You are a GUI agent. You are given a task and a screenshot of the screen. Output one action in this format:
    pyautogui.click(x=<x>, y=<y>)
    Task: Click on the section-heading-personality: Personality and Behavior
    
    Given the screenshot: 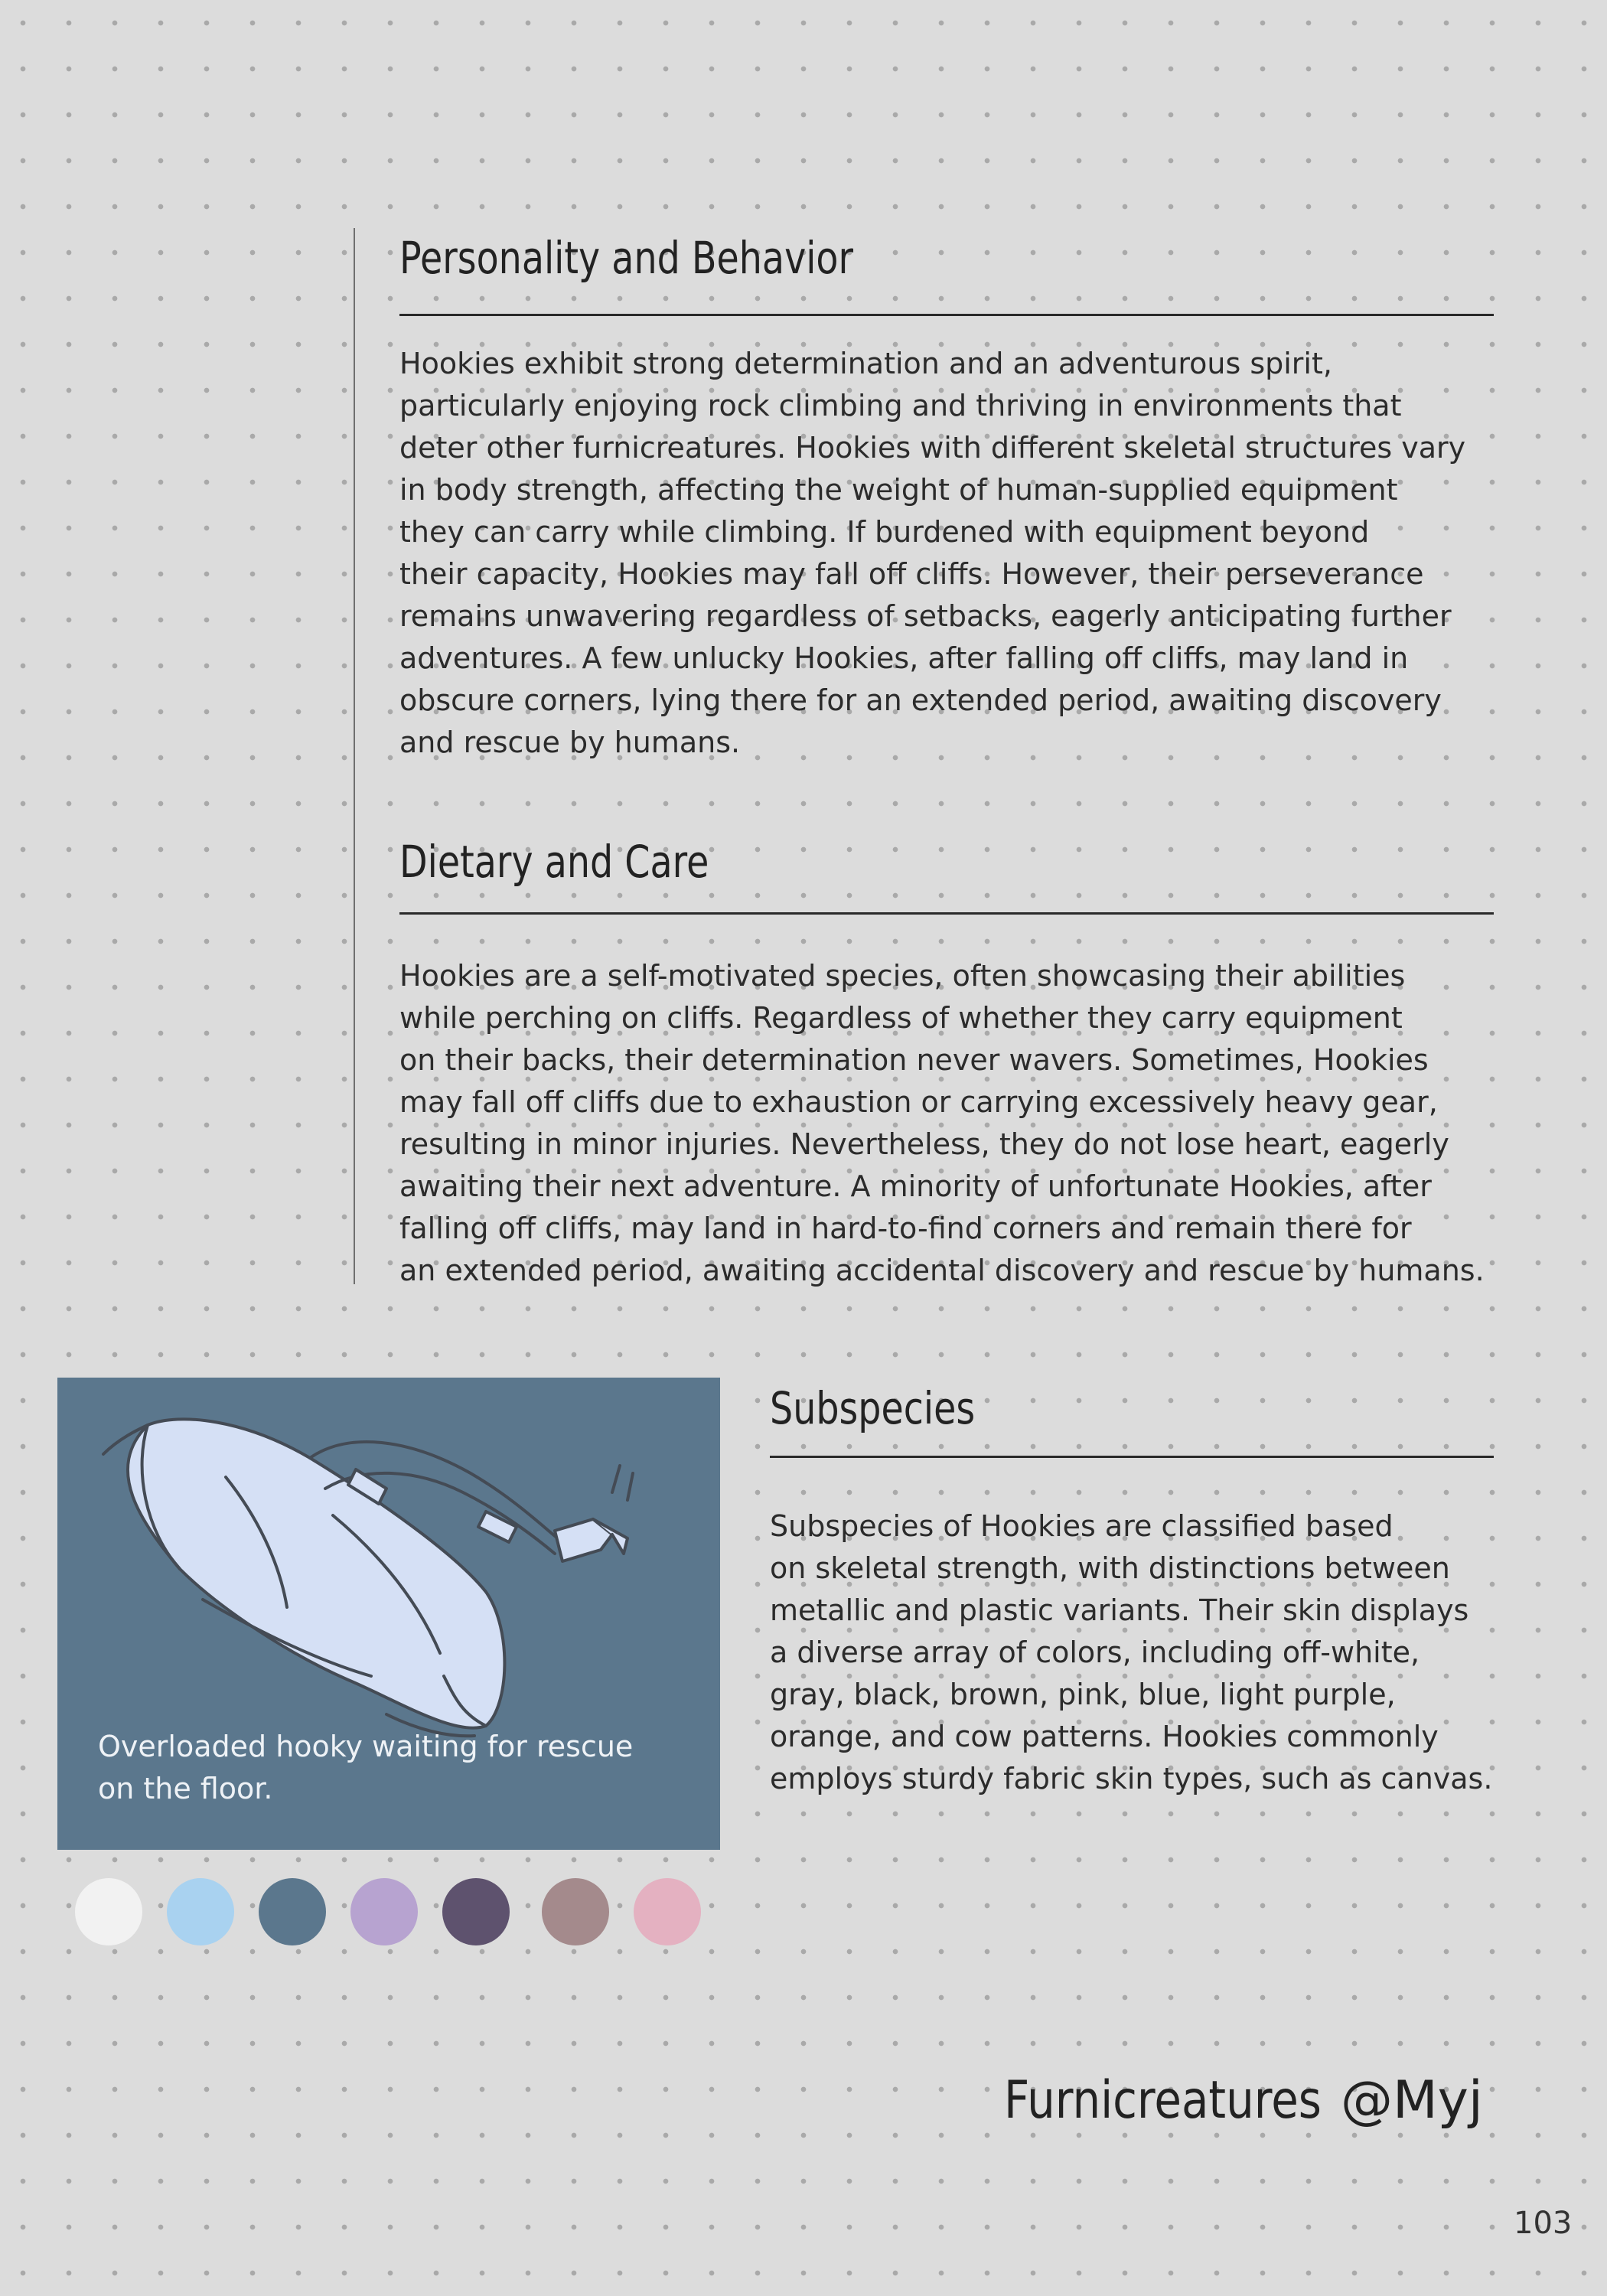 What is the action you would take?
    pyautogui.click(x=626, y=258)
    